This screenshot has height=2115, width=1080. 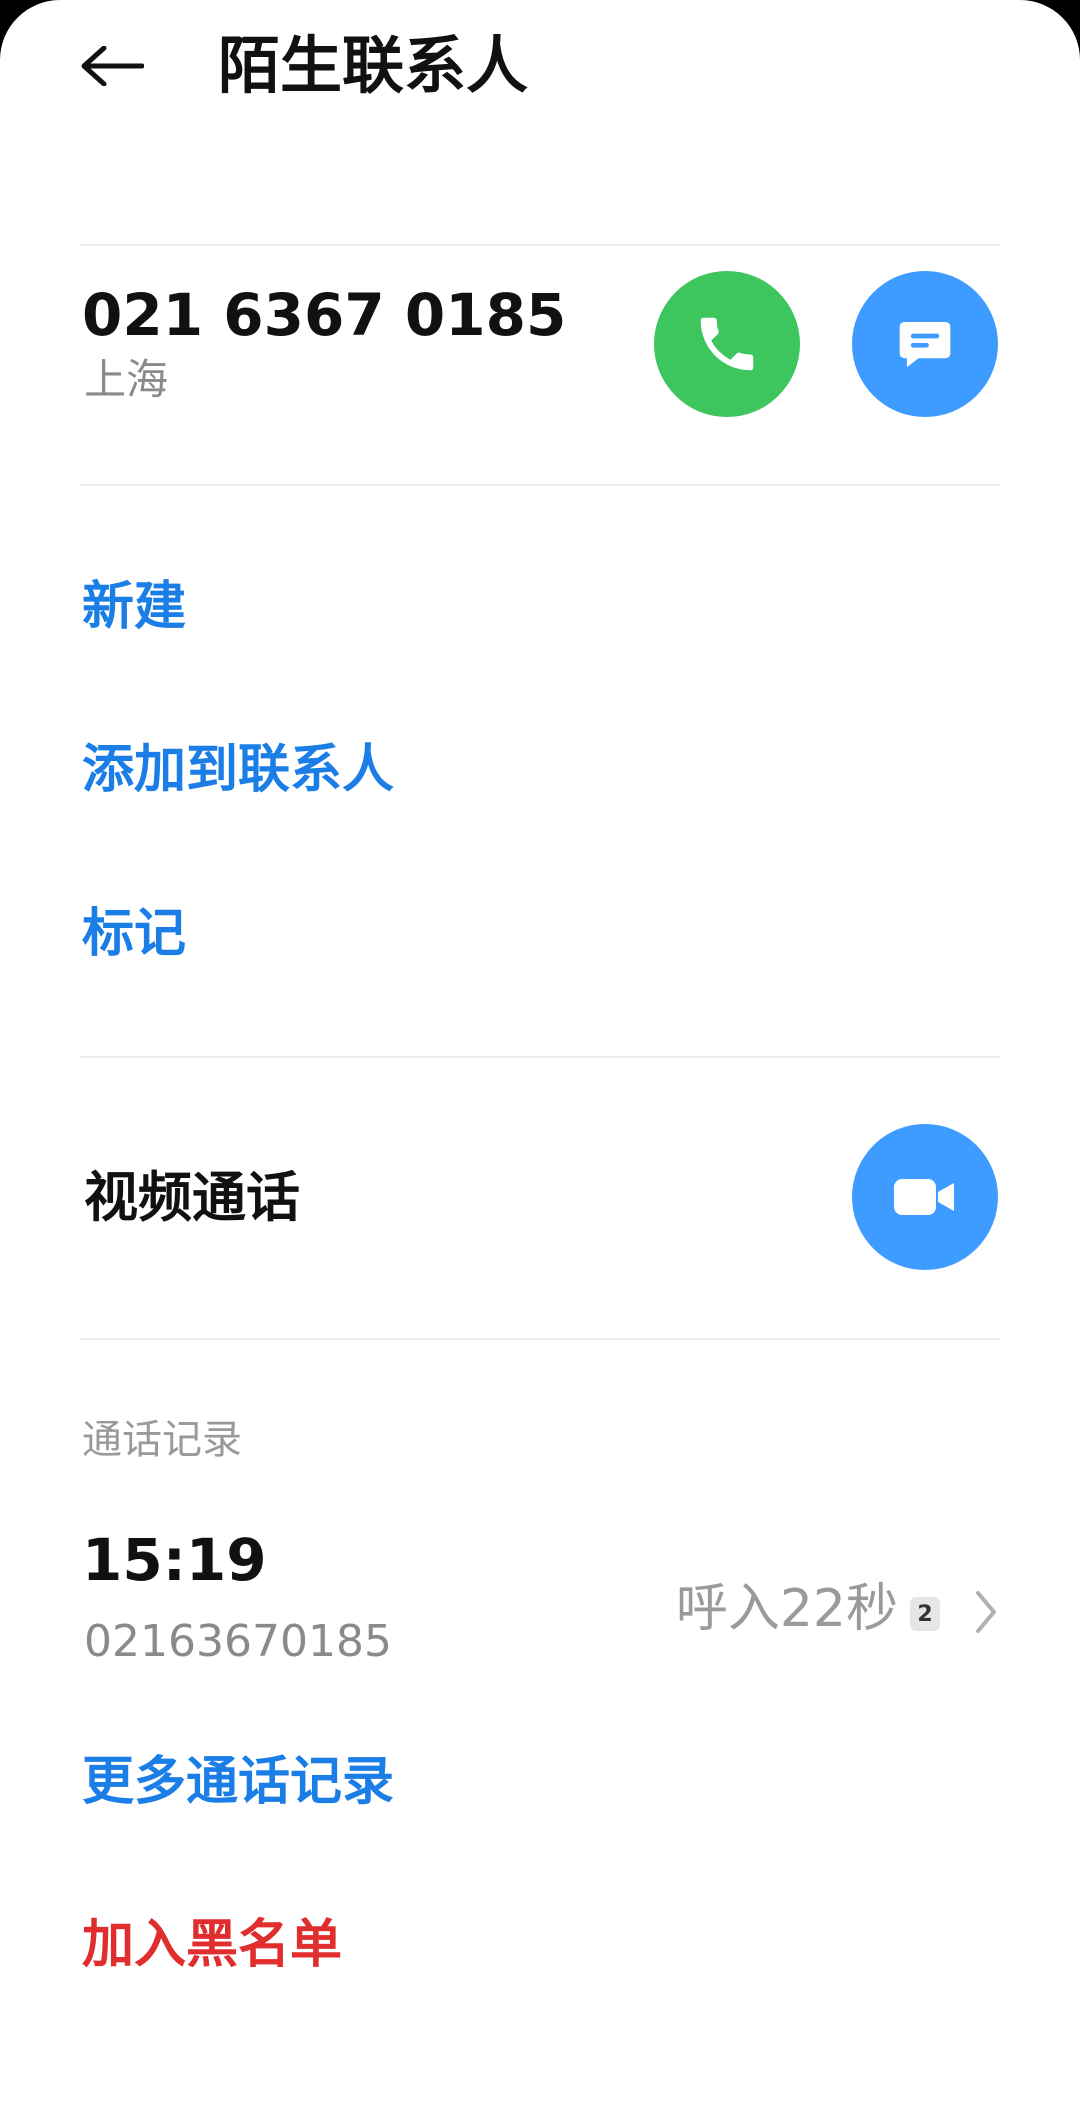 What do you see at coordinates (786, 1609) in the screenshot?
I see `call-status: 呼入22秒` at bounding box center [786, 1609].